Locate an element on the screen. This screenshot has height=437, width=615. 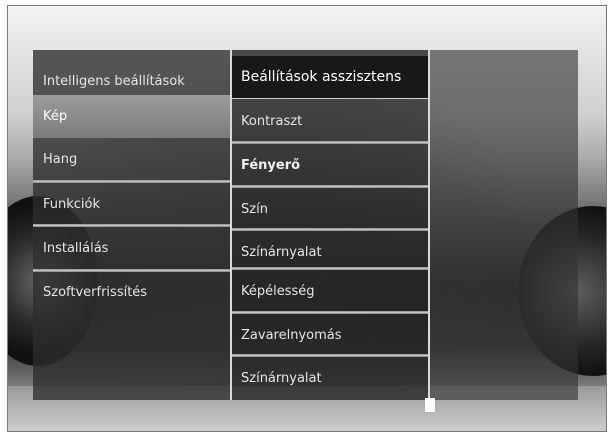
menu-item-label: Szoftverfrissítés is located at coordinates (95, 292).